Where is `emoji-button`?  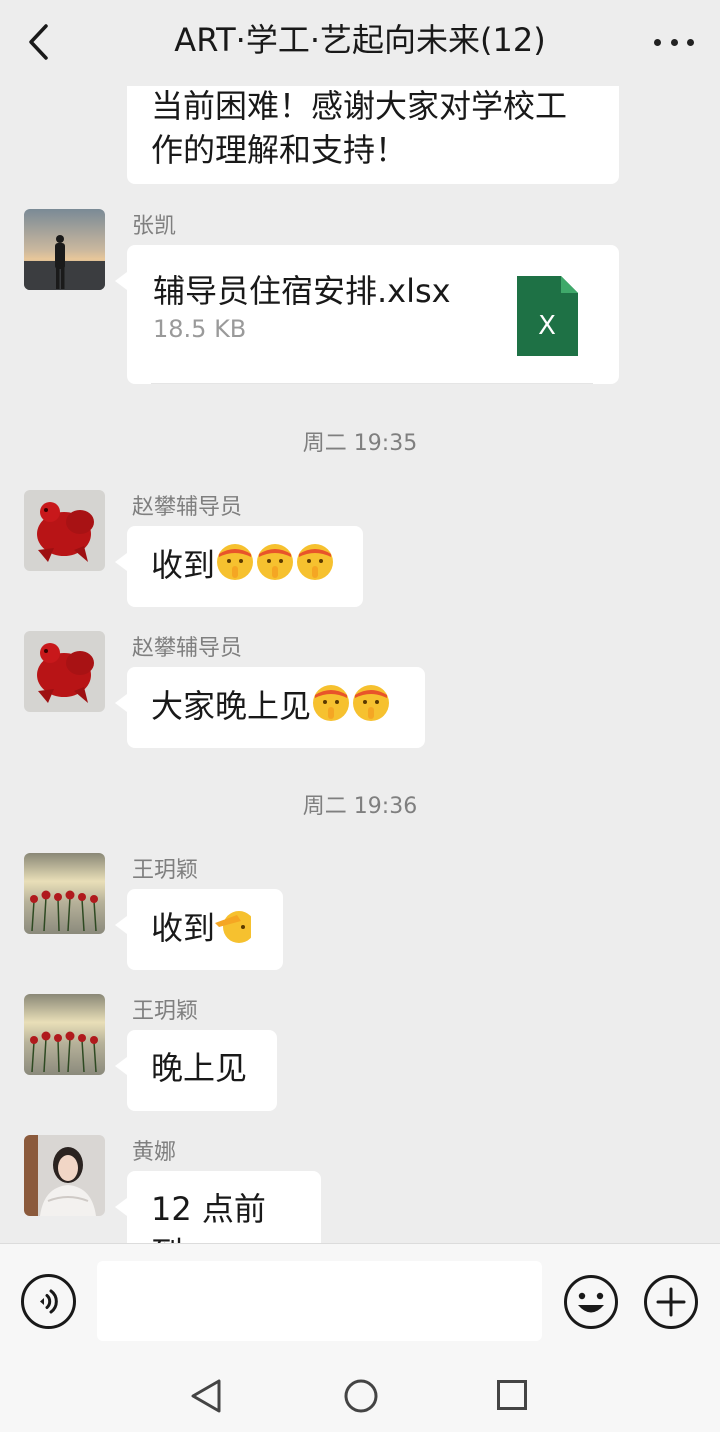
emoji-button is located at coordinates (591, 1302).